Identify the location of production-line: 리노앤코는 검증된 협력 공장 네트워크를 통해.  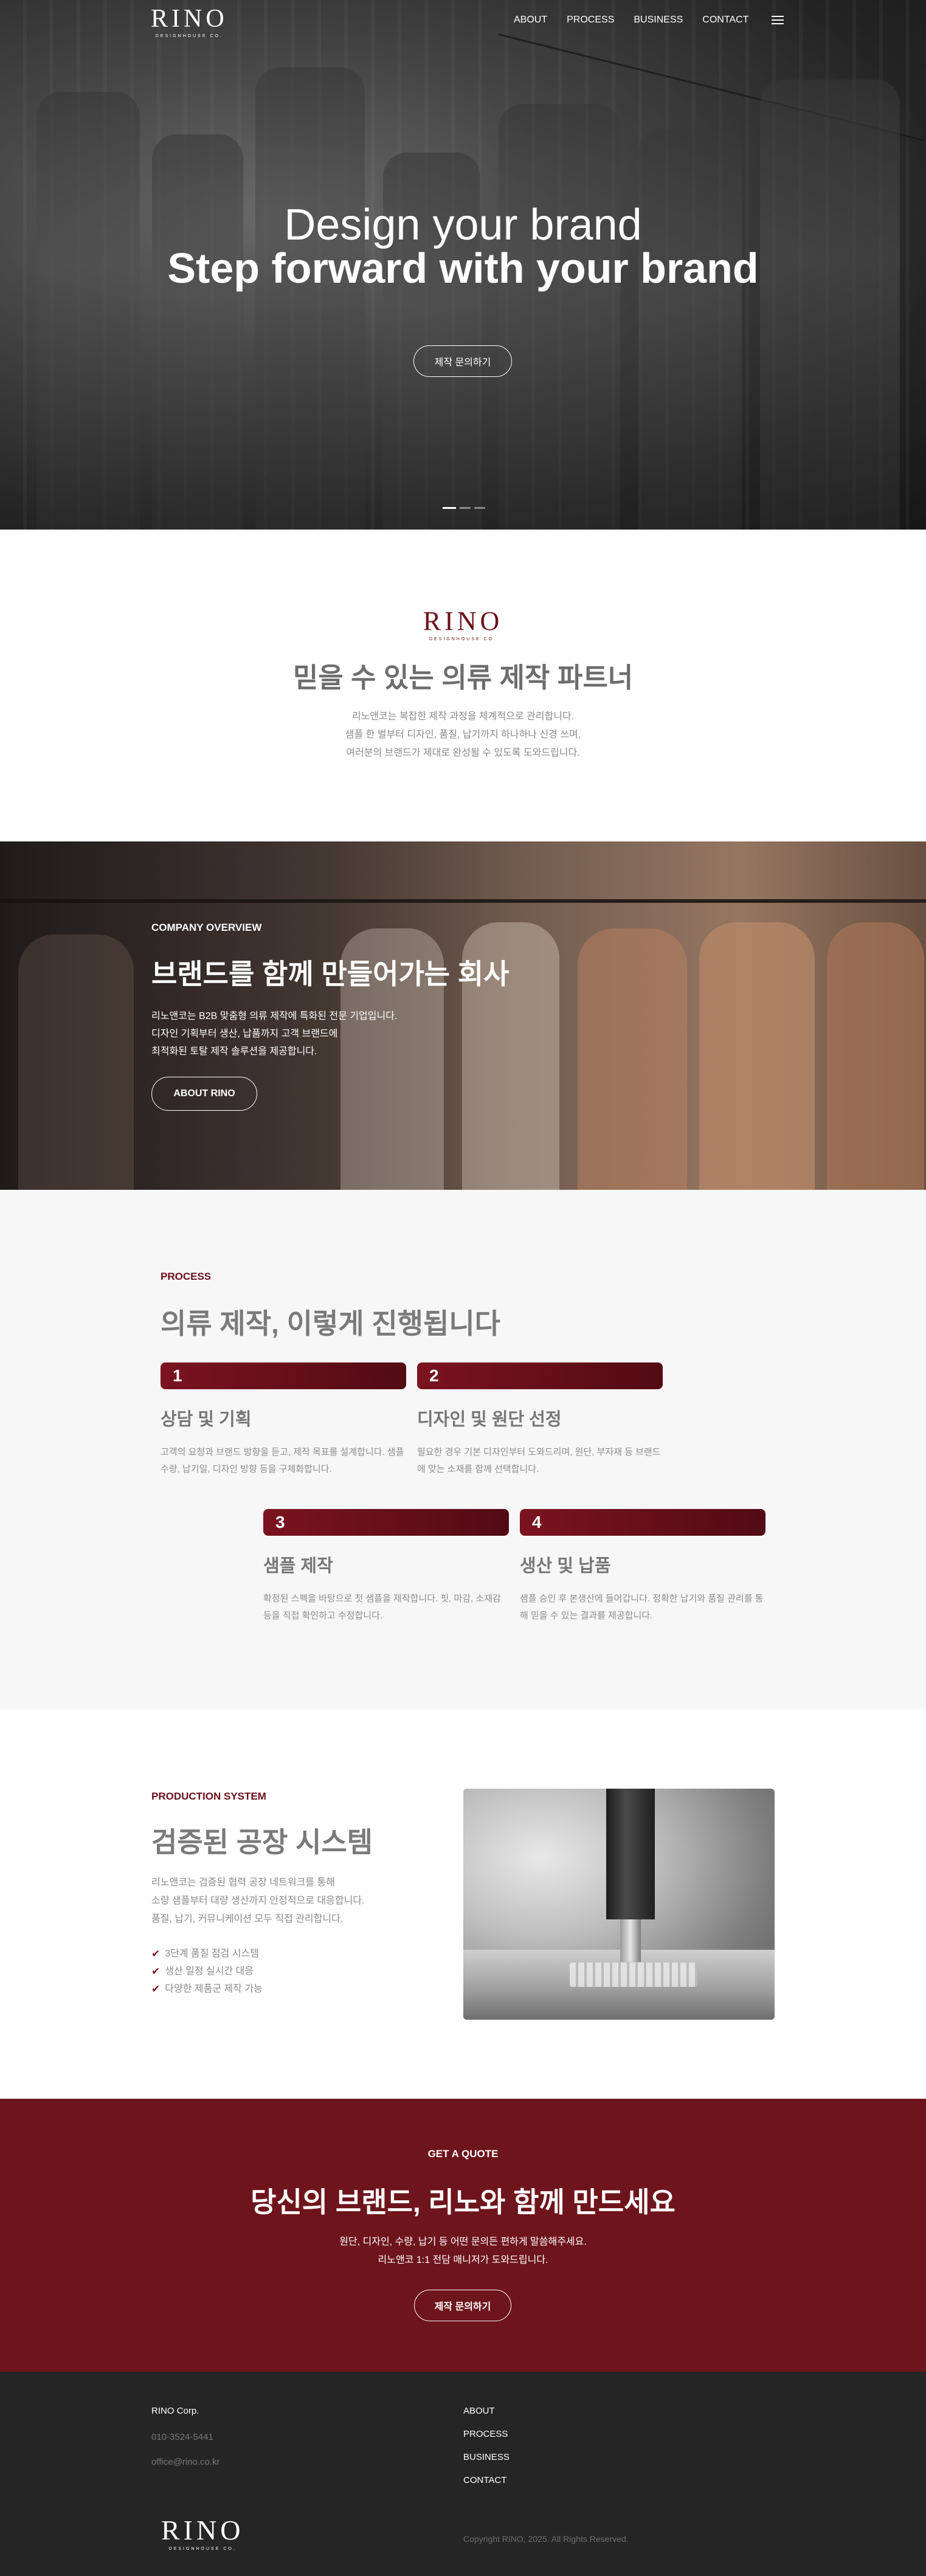
(243, 1882).